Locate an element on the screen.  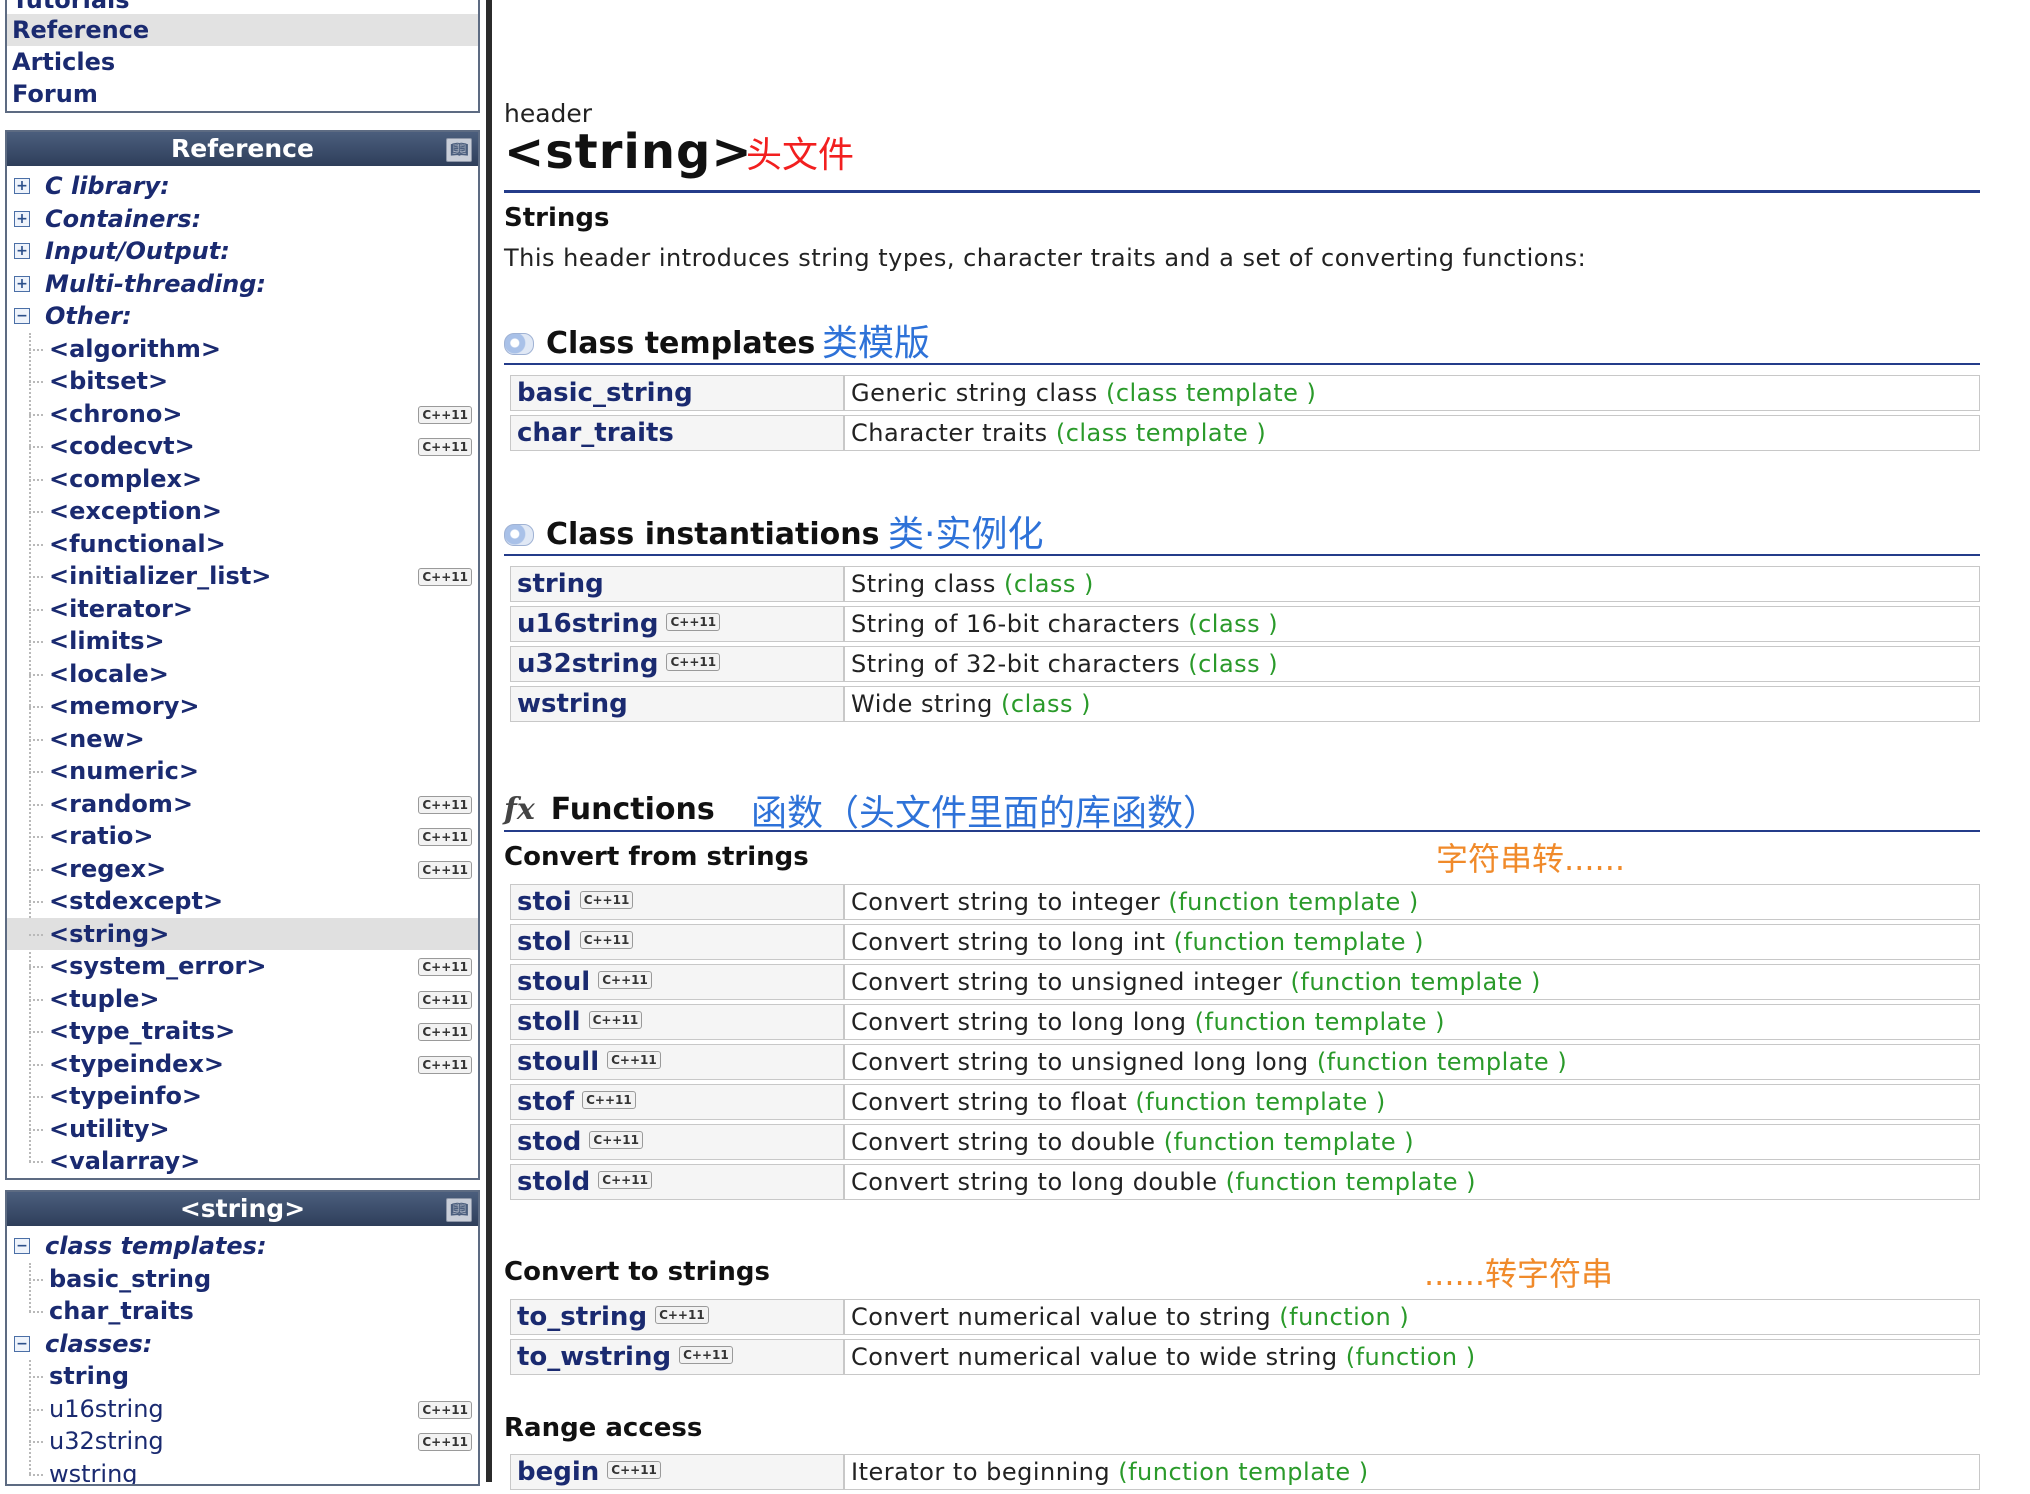
tree-category: − classes: is located at coordinates (242, 1344).